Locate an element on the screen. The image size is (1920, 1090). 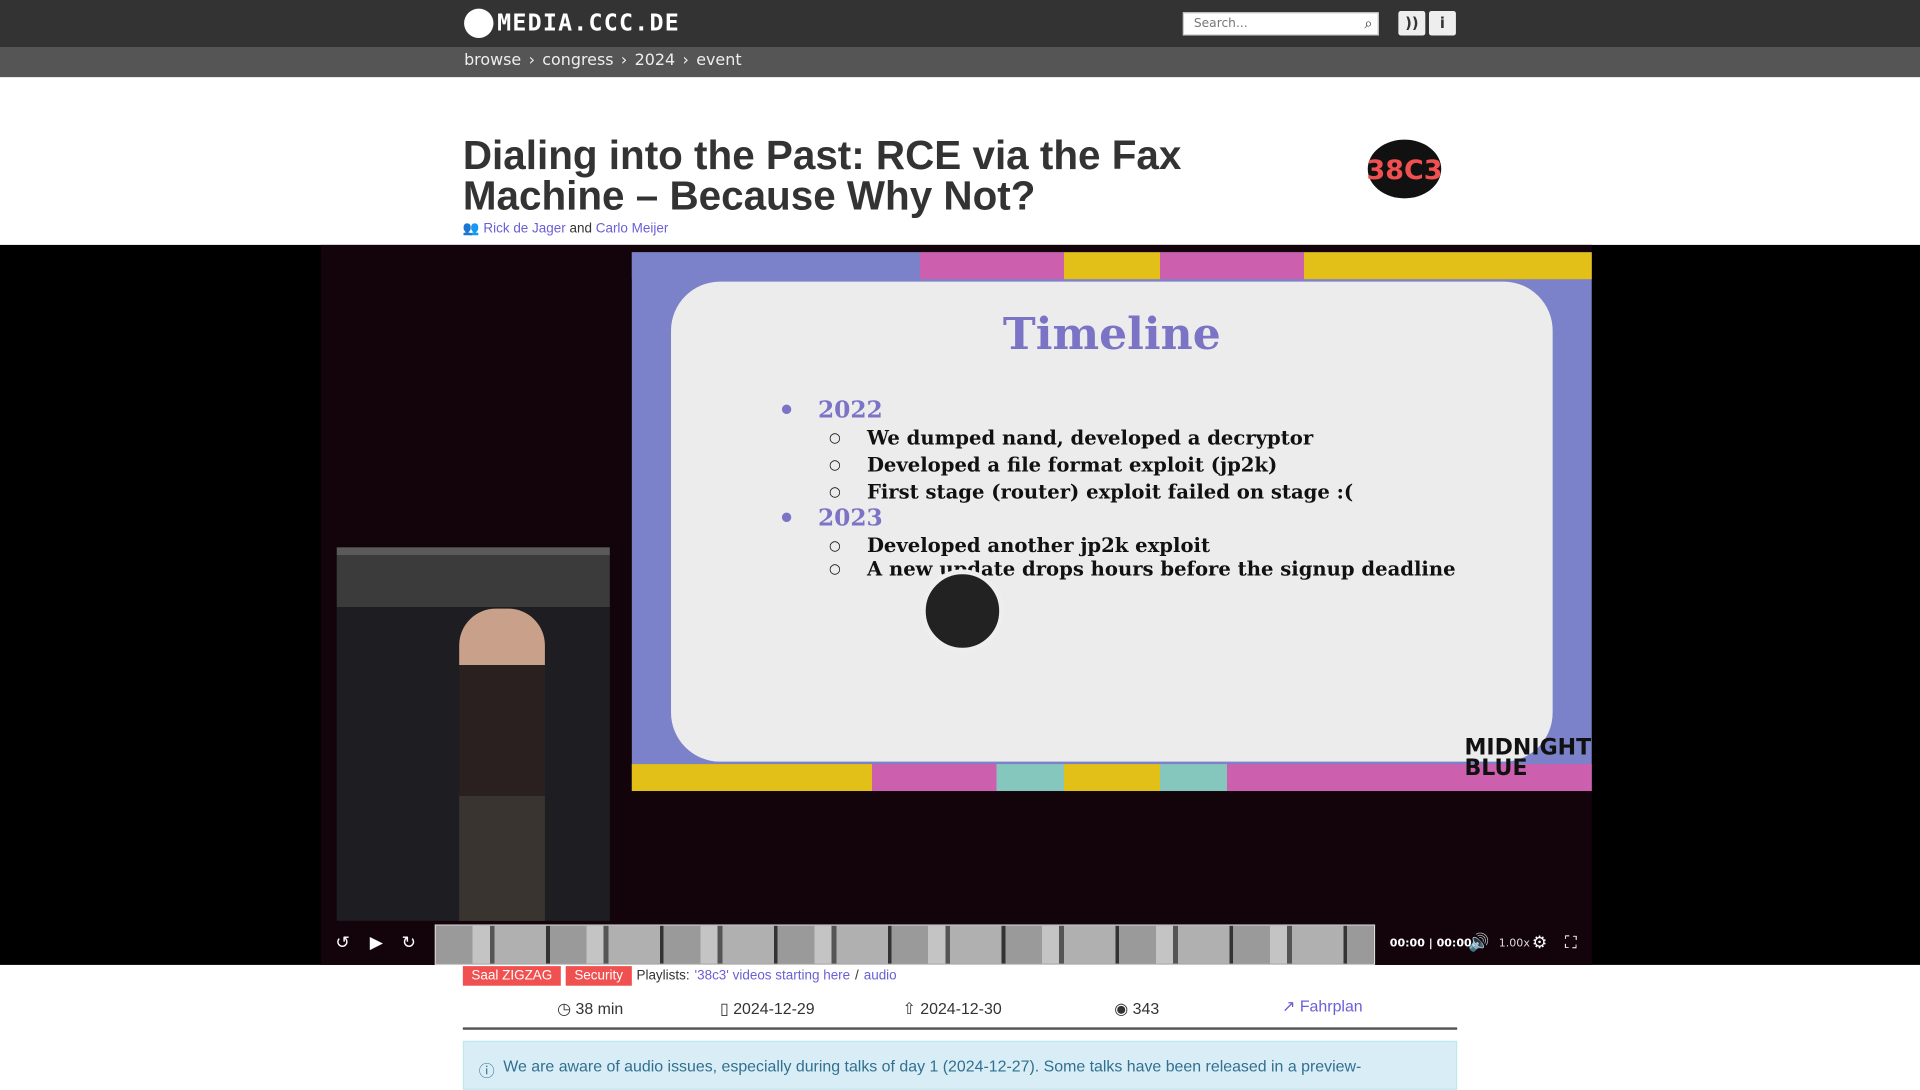
svg-text: 38C3 is located at coordinates (1405, 170).